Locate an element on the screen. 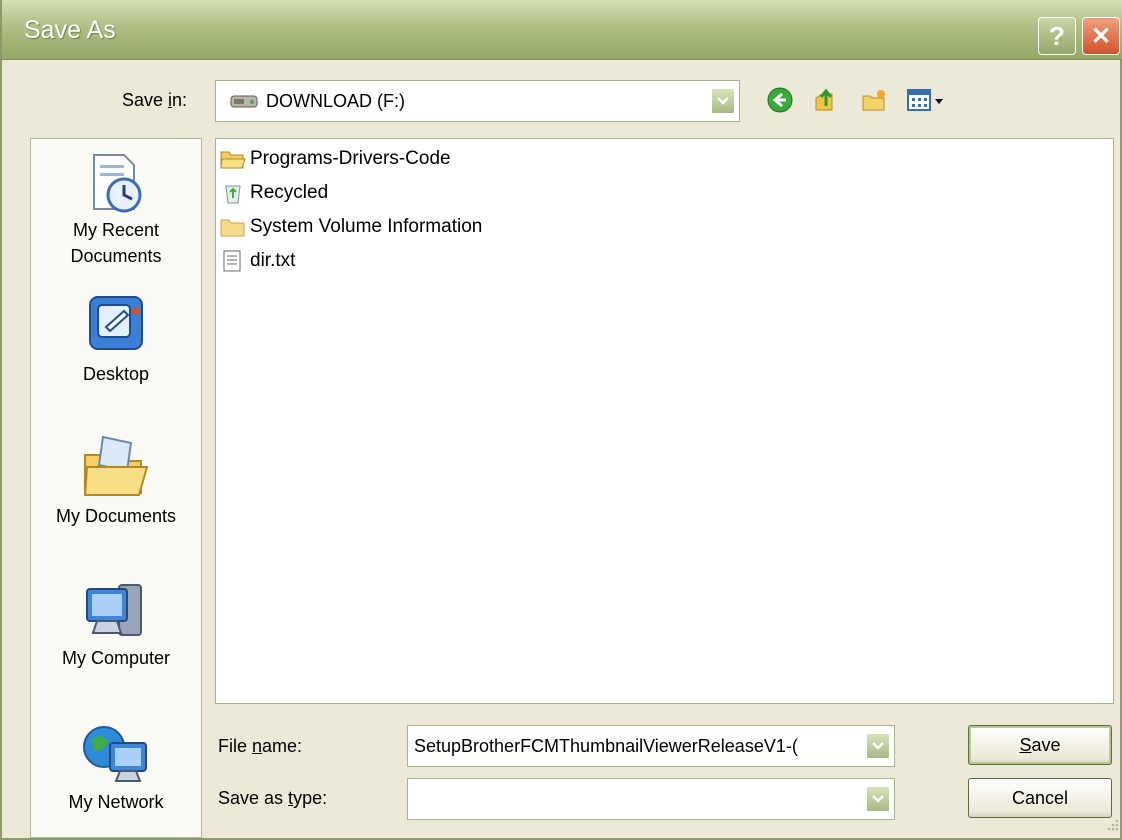  save-as-type-dropdown-button is located at coordinates (878, 799).